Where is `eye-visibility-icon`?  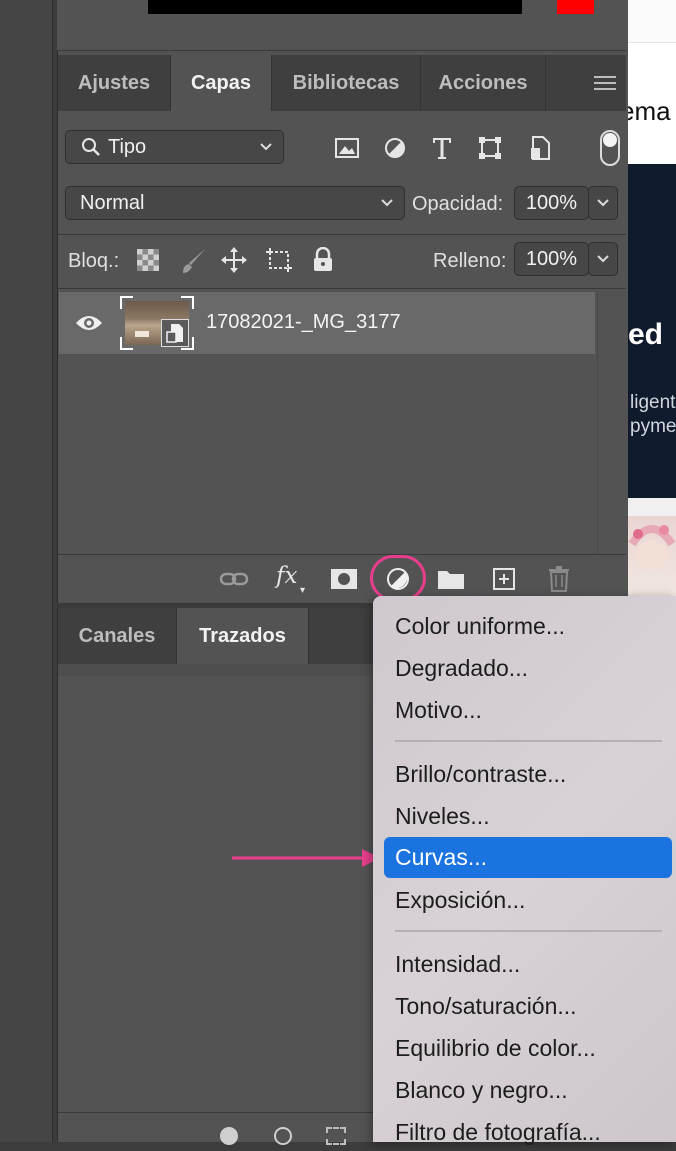
eye-visibility-icon is located at coordinates (89, 323).